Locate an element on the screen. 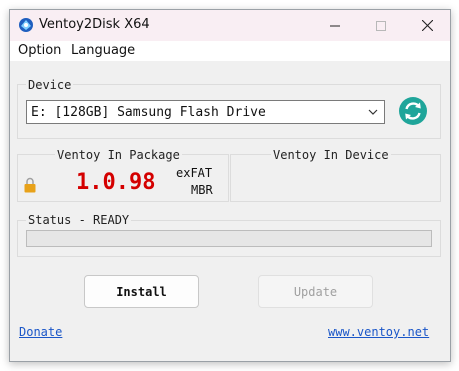  minimize-button is located at coordinates (335, 25).